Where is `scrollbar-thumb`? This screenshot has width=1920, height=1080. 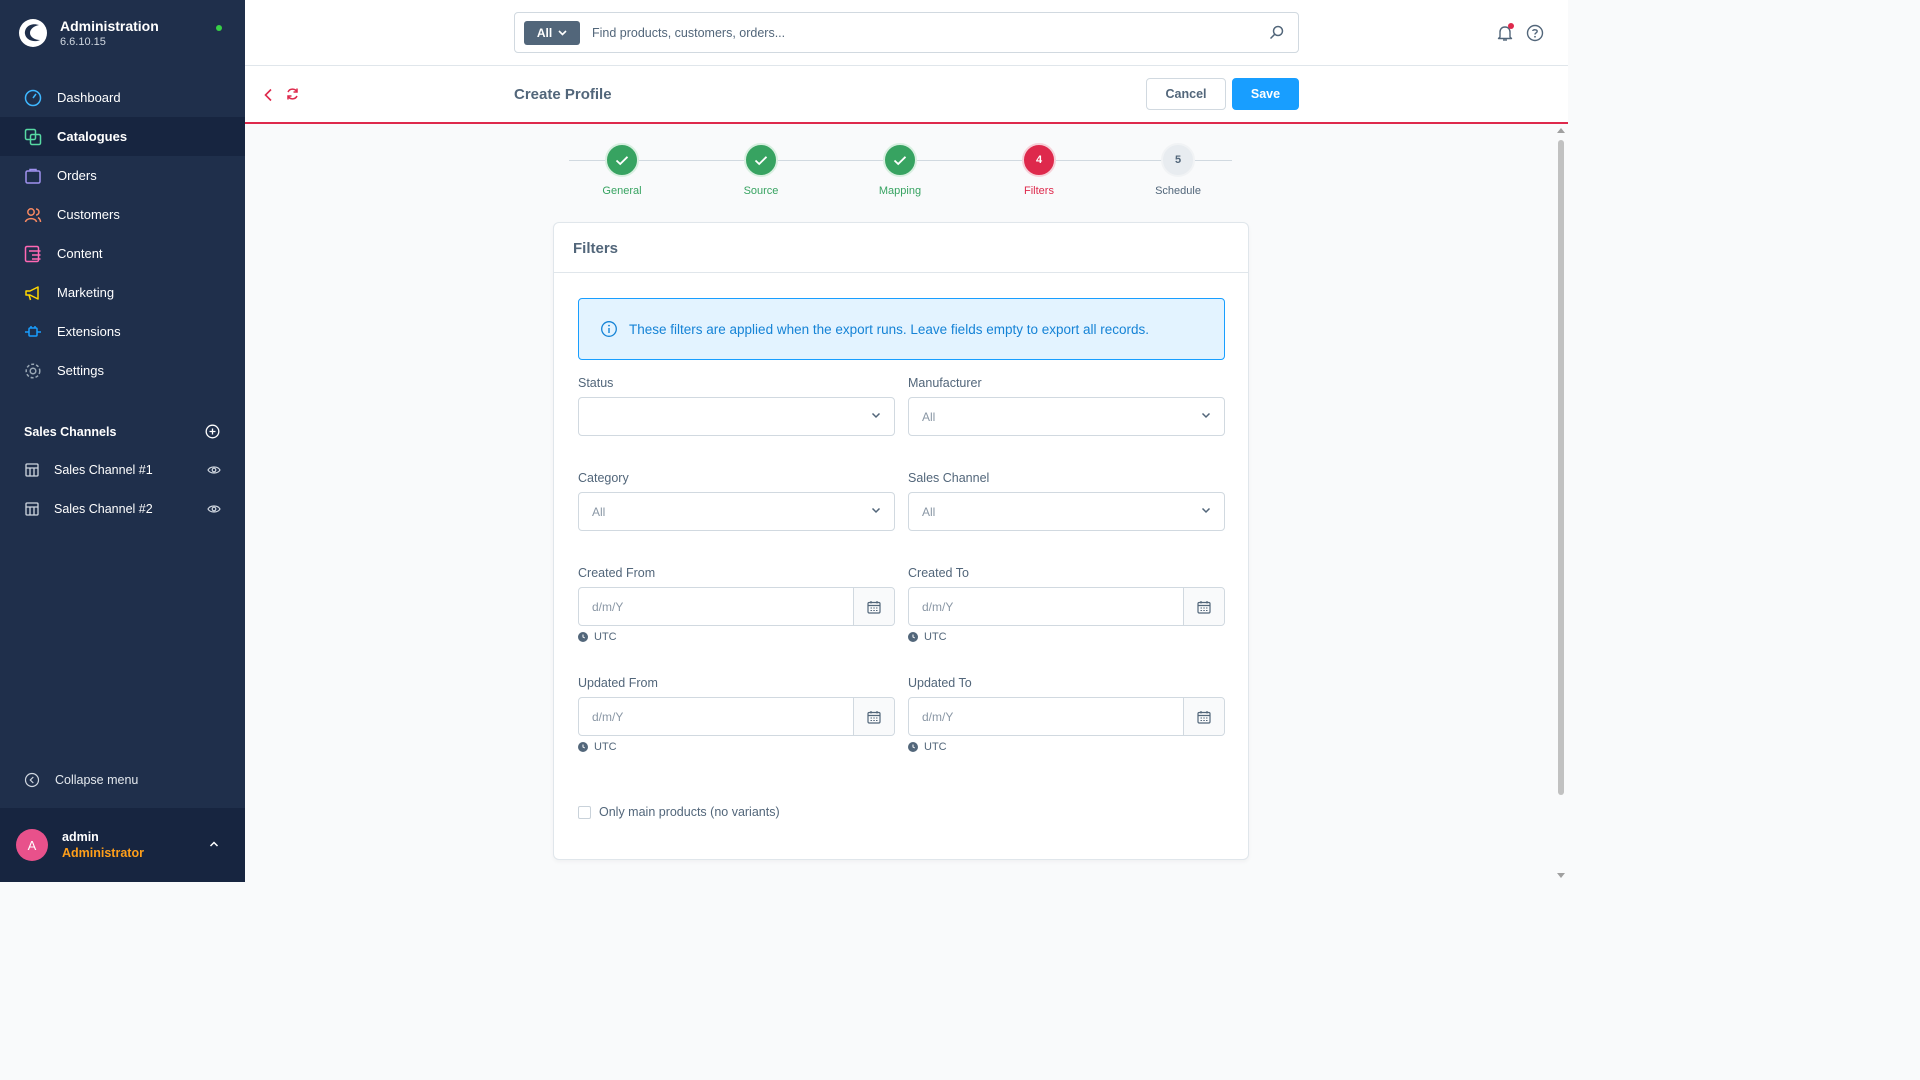
scrollbar-thumb is located at coordinates (1561, 467).